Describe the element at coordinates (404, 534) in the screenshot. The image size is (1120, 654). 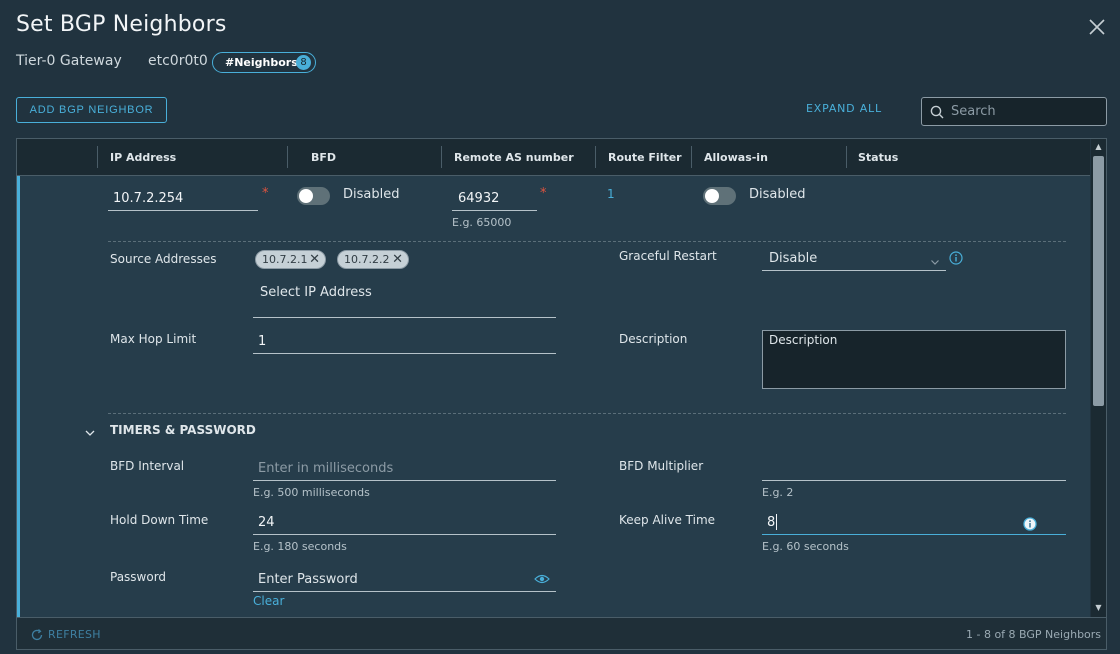
I see `hold-down-underline` at that location.